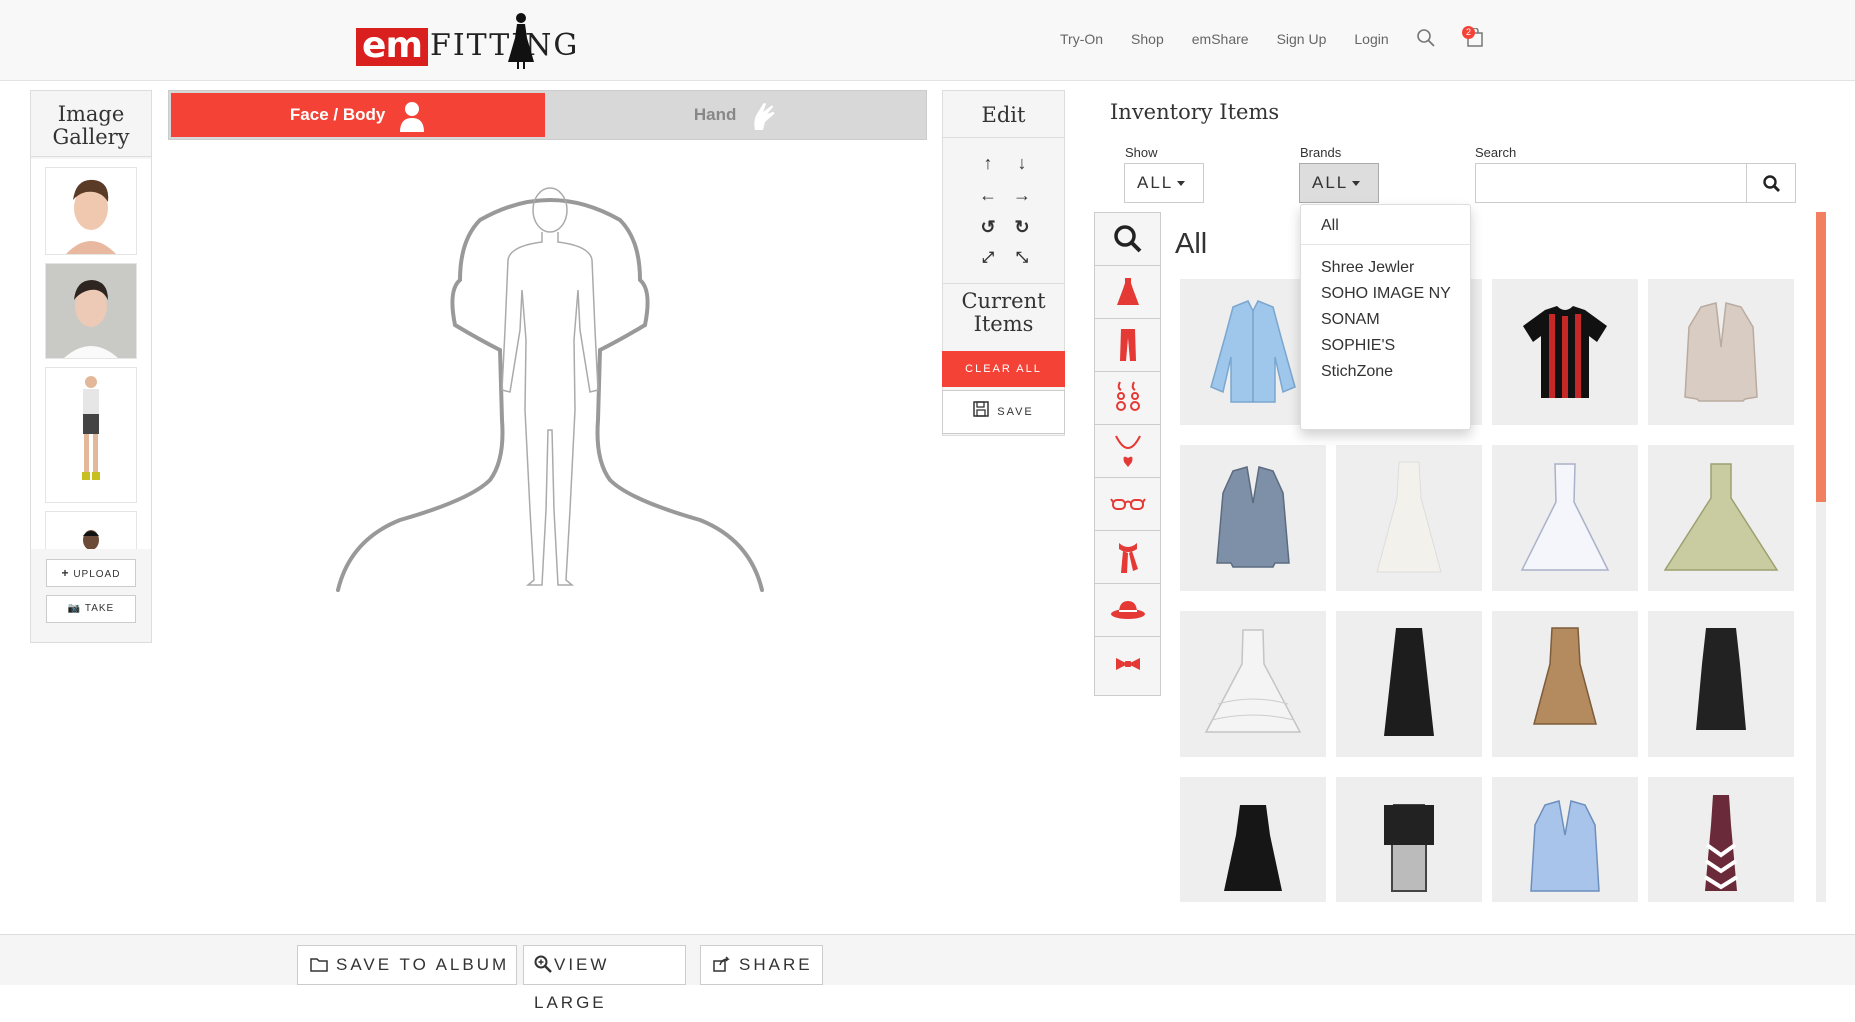  Describe the element at coordinates (1339, 183) in the screenshot. I see `brands-dropdown: ALL` at that location.